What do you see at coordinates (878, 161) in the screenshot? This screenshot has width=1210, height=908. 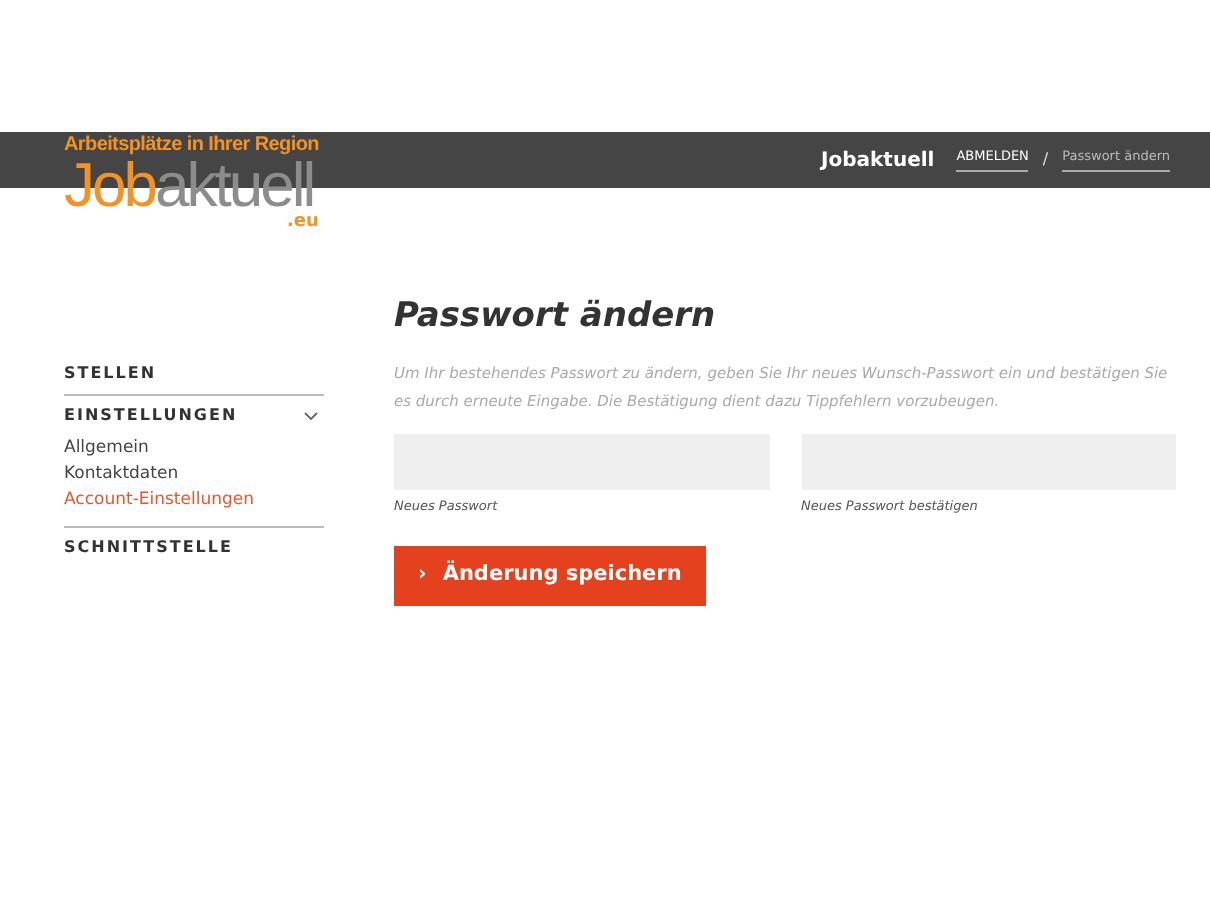 I see `site-name: Jobaktuell` at bounding box center [878, 161].